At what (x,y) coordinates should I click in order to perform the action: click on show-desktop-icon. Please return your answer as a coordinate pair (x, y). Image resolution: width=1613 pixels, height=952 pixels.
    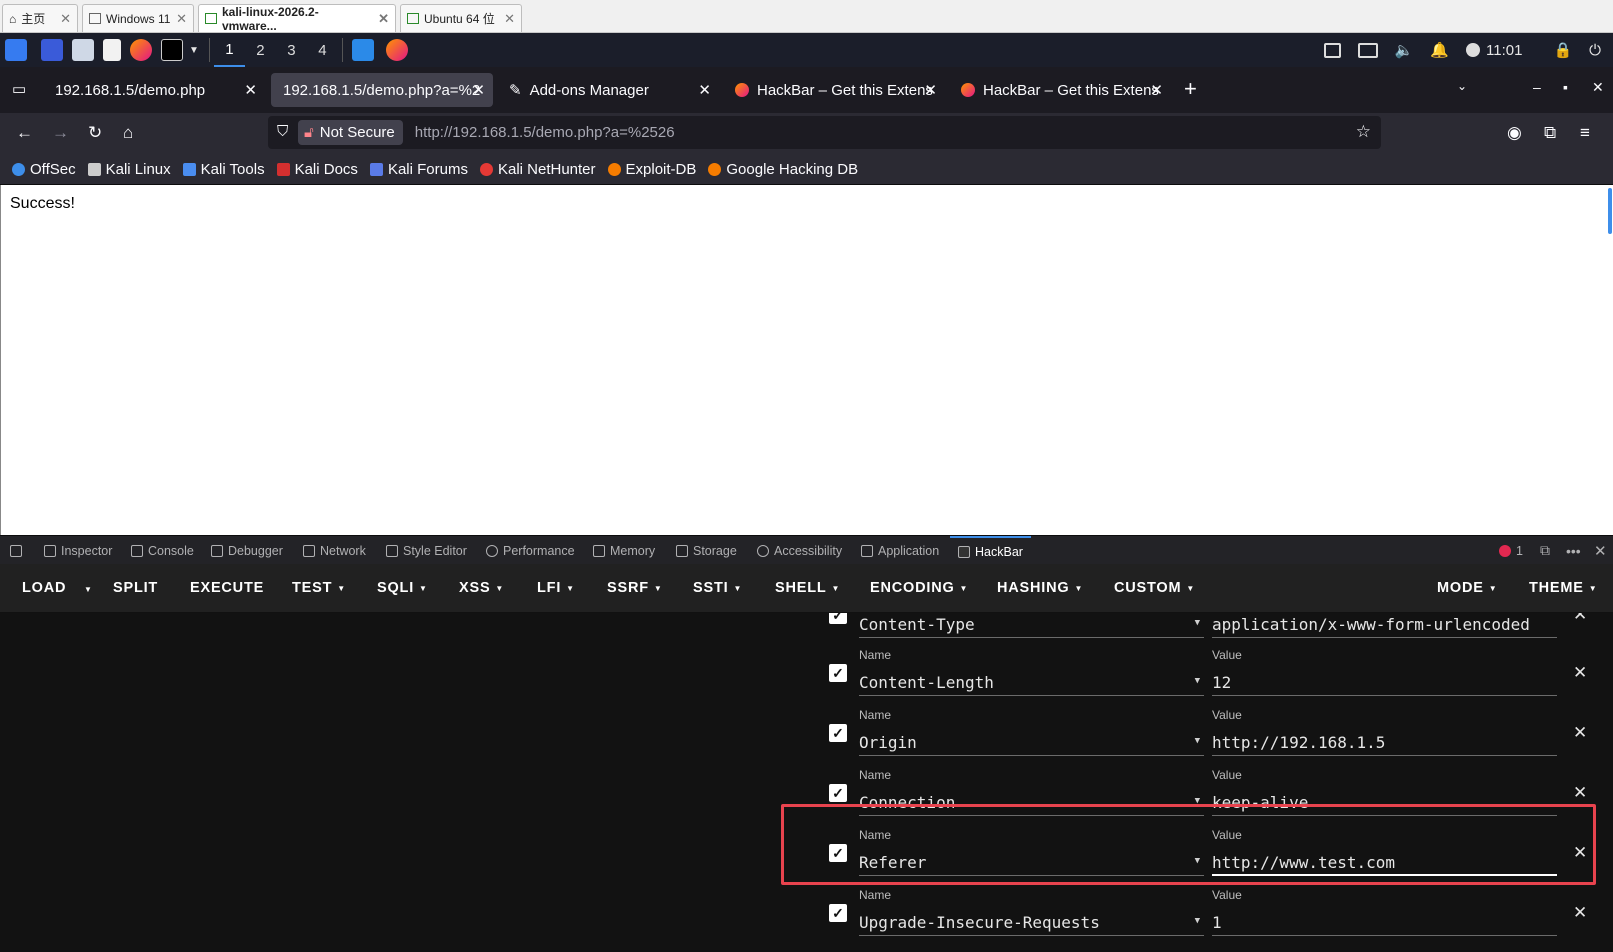
    Looking at the image, I should click on (52, 50).